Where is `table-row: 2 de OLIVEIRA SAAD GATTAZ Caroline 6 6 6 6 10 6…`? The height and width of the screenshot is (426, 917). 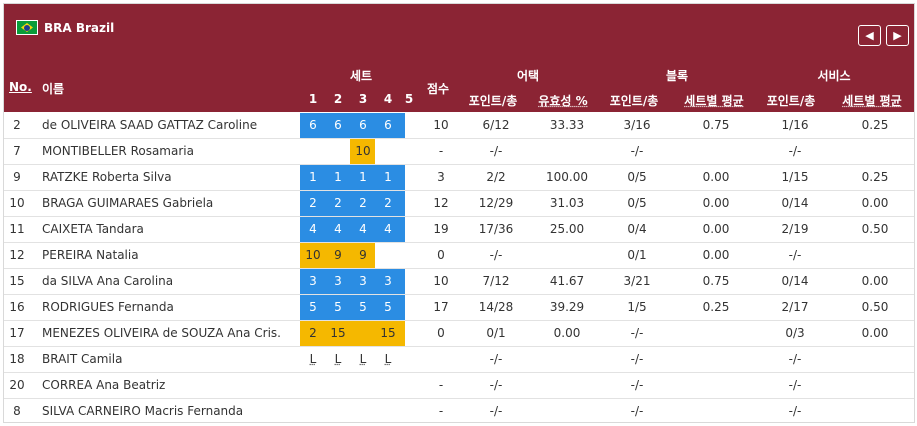
table-row: 2 de OLIVEIRA SAAD GATTAZ Caroline 6 6 6 6 10 6… is located at coordinates (459, 126).